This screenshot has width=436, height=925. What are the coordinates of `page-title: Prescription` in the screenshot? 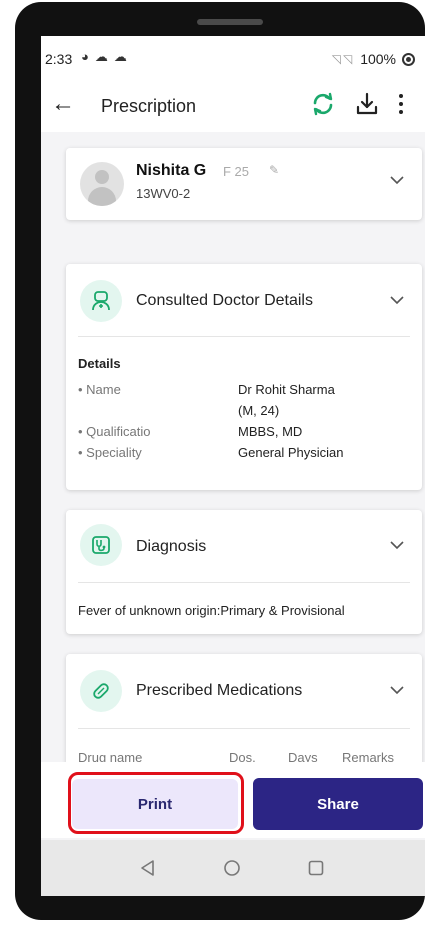 It's located at (149, 106).